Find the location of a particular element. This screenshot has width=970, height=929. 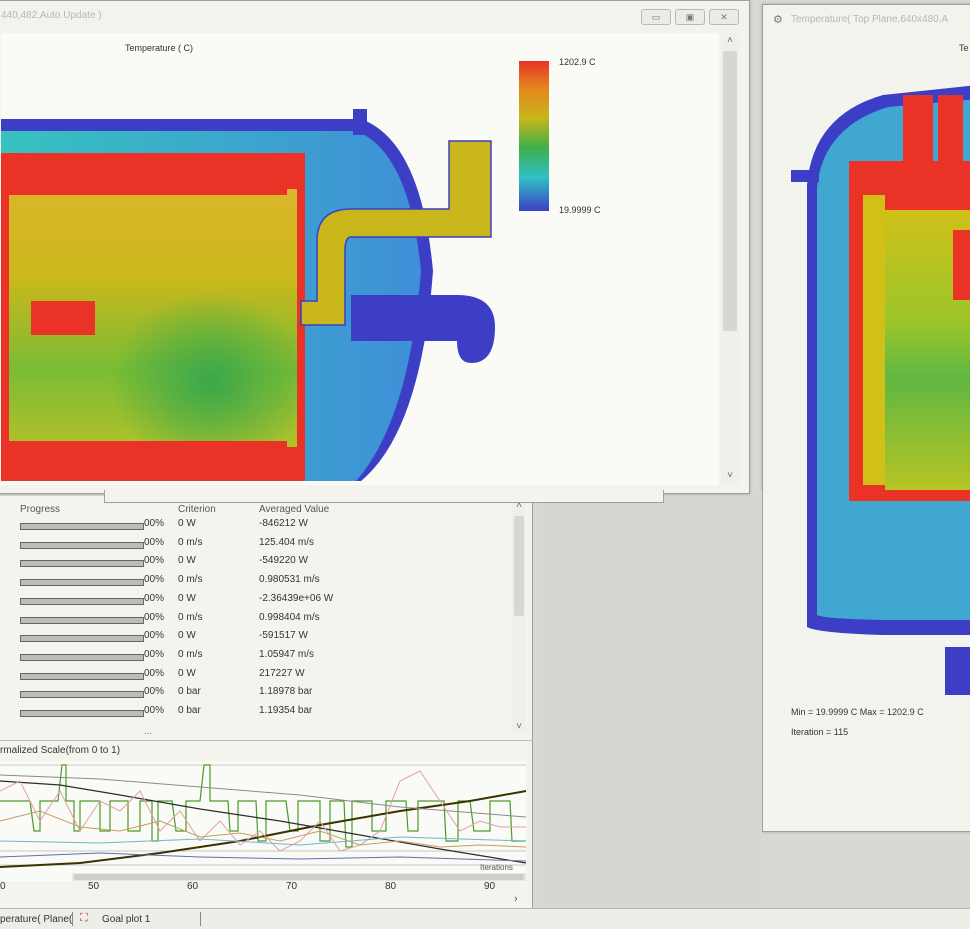

plot-scrollbar: ˄ ˅ is located at coordinates (730, 259).